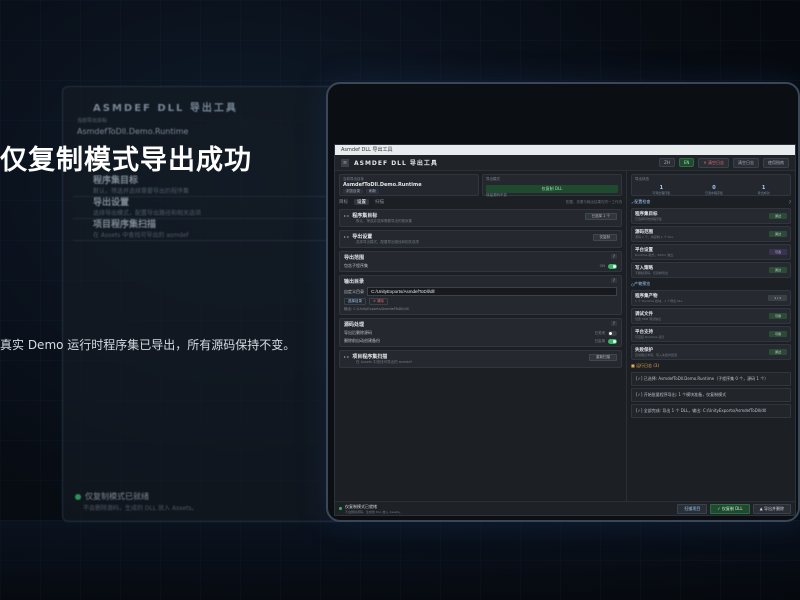 The width and height of the screenshot is (800, 600). What do you see at coordinates (361, 202) in the screenshot?
I see `tab-settings: 设置` at bounding box center [361, 202].